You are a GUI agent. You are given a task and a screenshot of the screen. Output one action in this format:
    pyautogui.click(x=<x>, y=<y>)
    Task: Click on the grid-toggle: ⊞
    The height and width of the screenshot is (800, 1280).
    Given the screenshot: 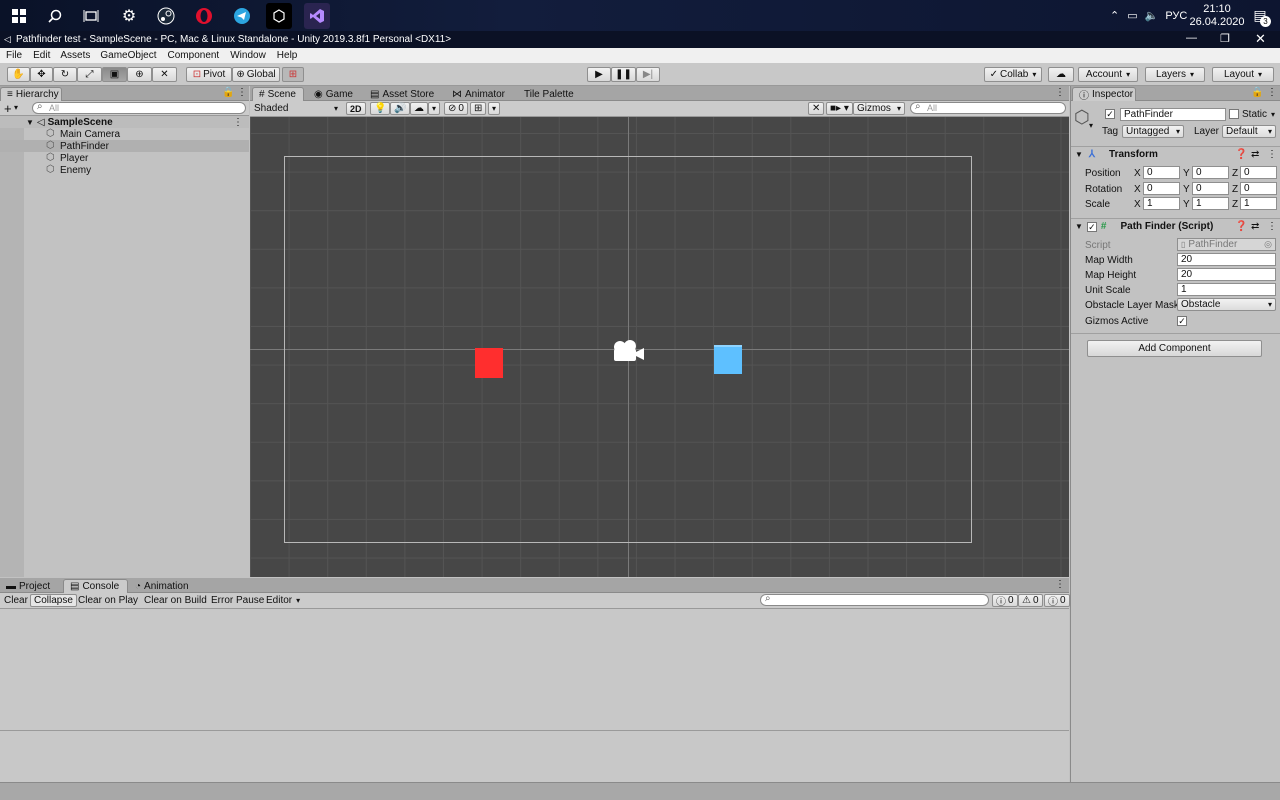 What is the action you would take?
    pyautogui.click(x=478, y=108)
    